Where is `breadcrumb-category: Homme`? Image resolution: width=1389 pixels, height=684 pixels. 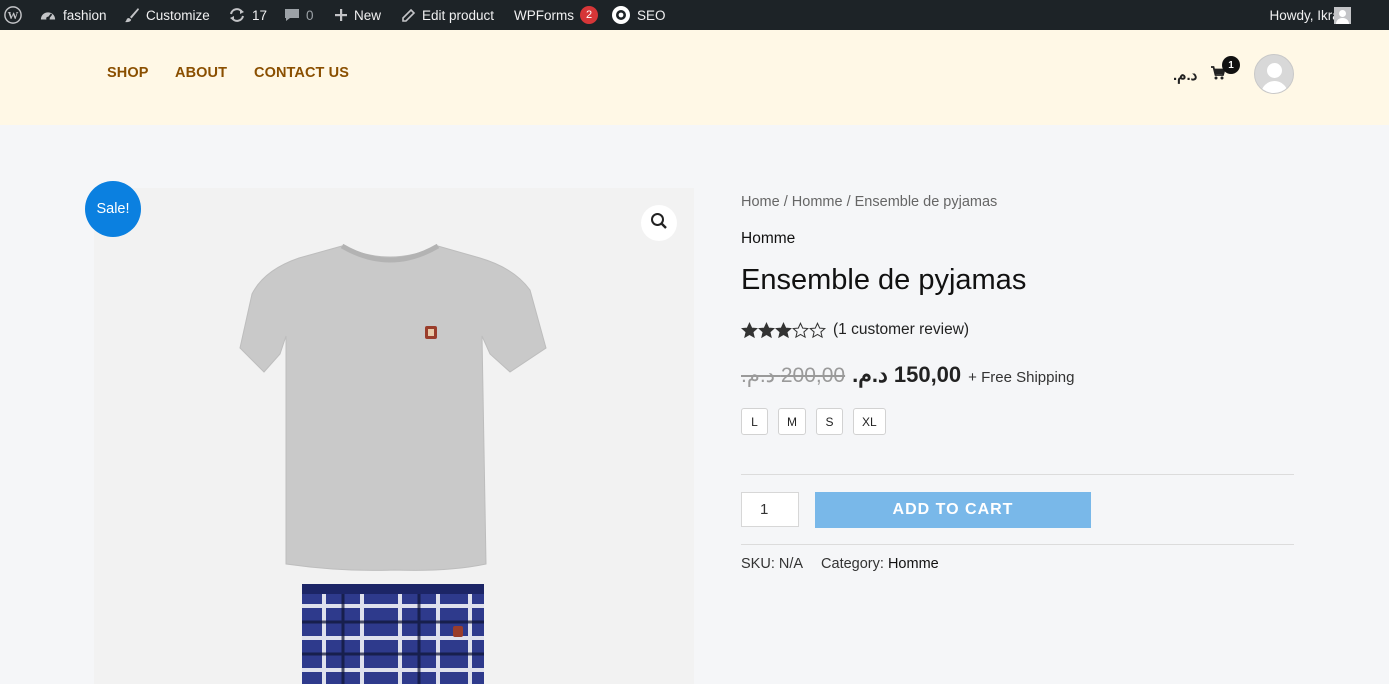
breadcrumb-category: Homme is located at coordinates (817, 202).